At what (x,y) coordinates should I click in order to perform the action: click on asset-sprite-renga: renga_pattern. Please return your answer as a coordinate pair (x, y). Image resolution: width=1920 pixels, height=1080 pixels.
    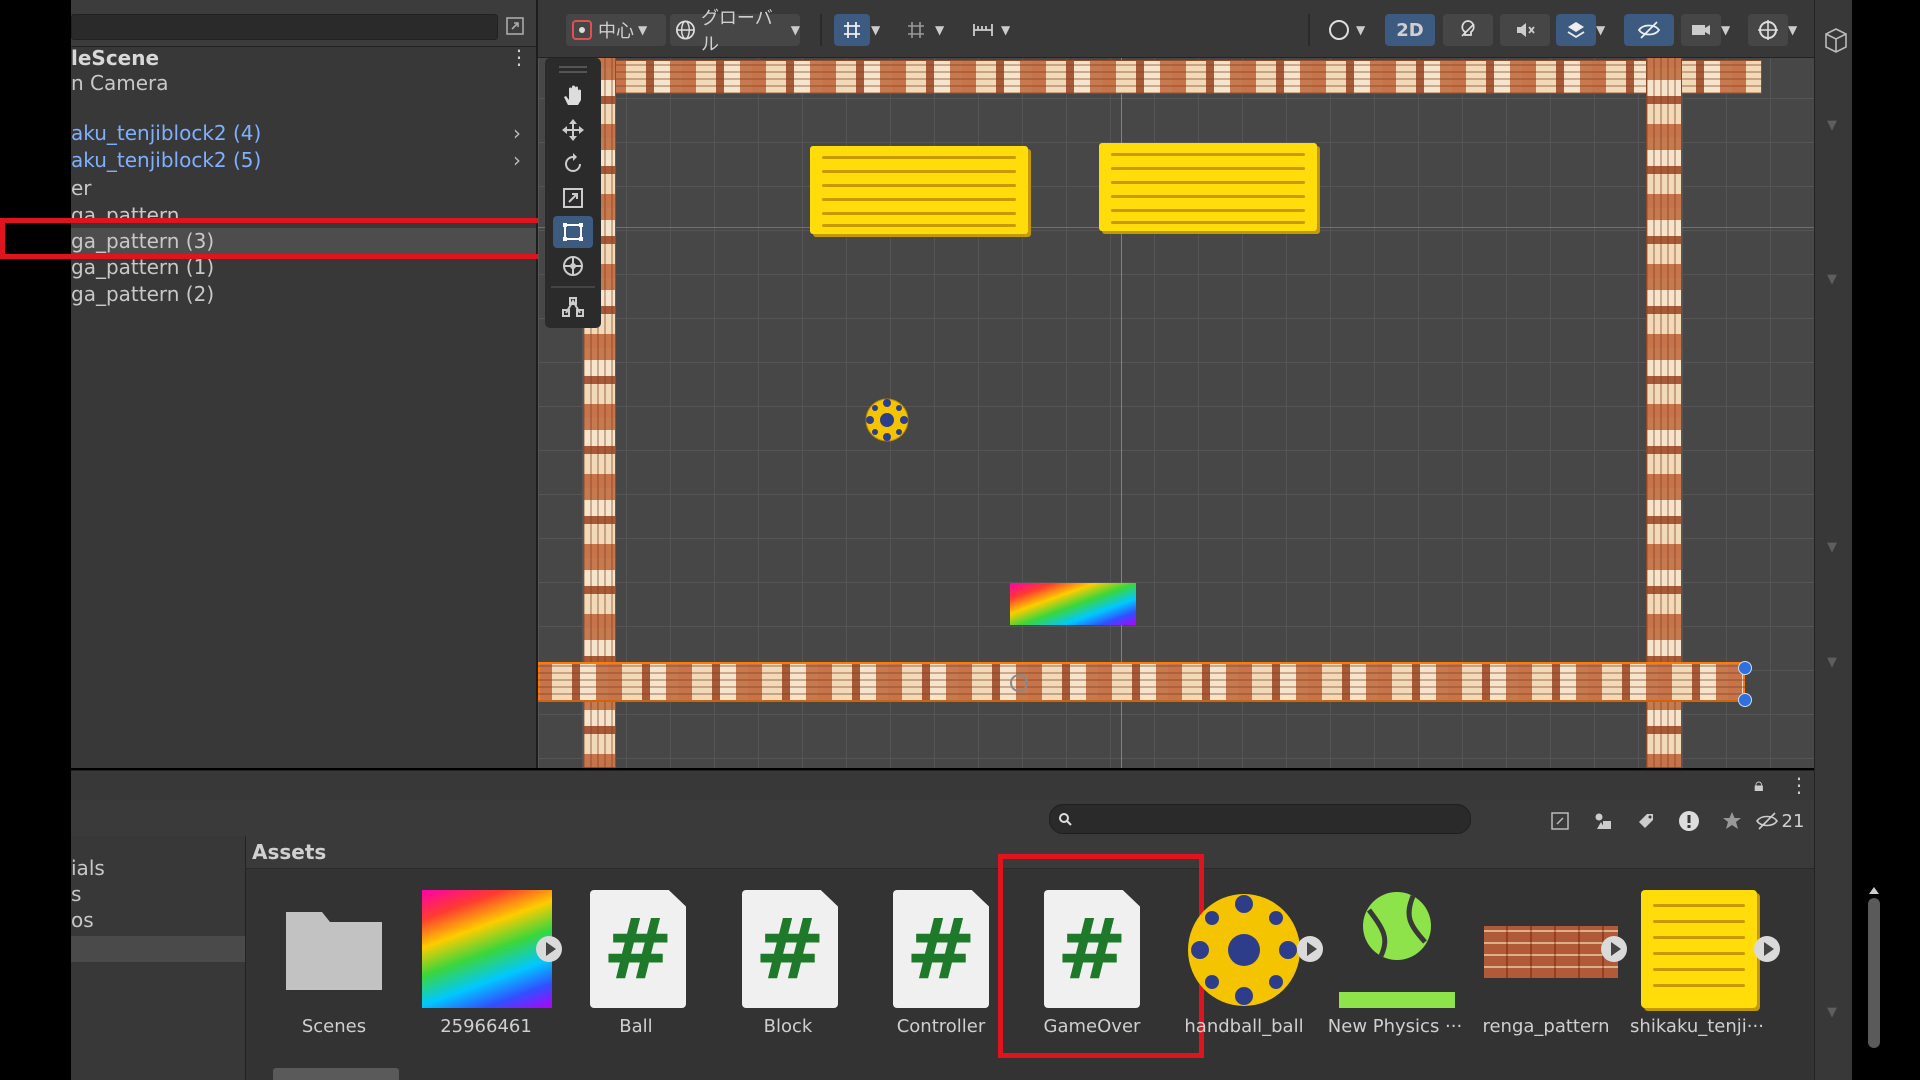
    Looking at the image, I should click on (1548, 965).